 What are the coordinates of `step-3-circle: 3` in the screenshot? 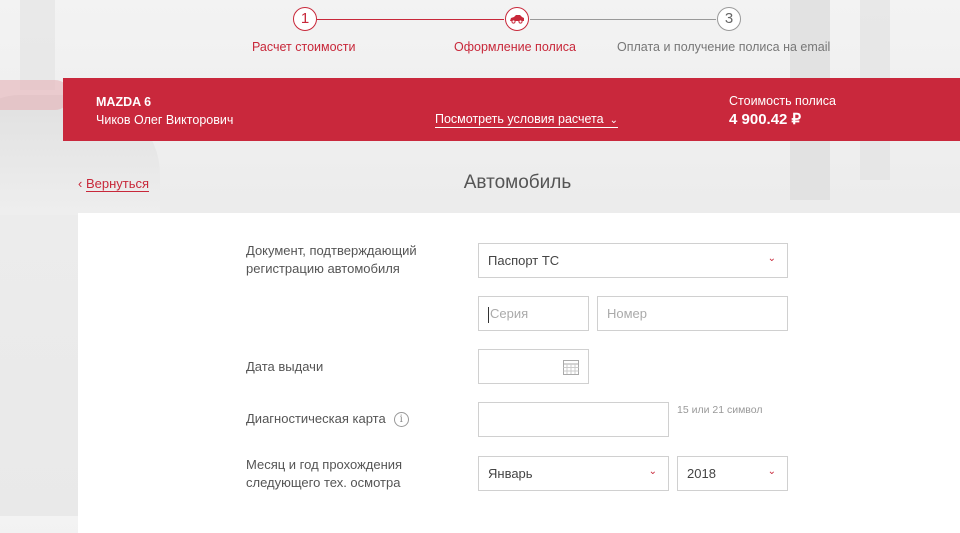 It's located at (729, 19).